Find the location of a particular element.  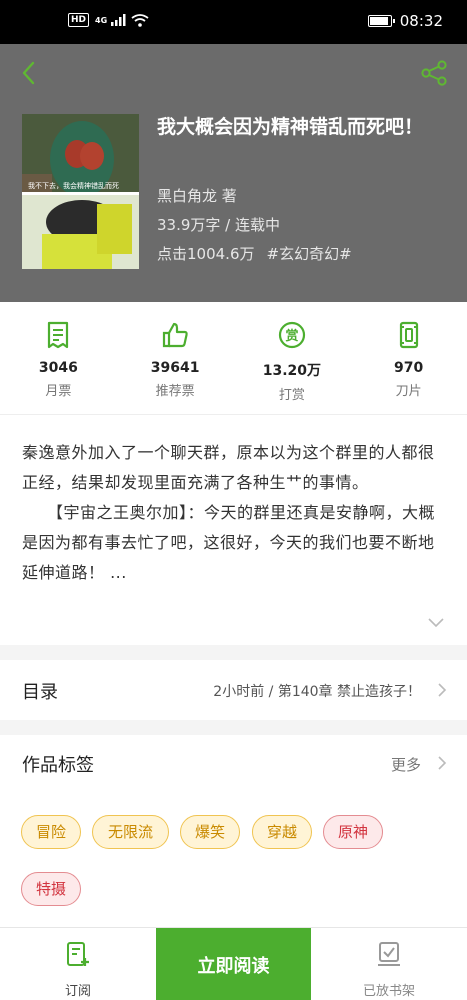

book-meta: 点击1004.6万 #玄幻奇幻# is located at coordinates (254, 253).